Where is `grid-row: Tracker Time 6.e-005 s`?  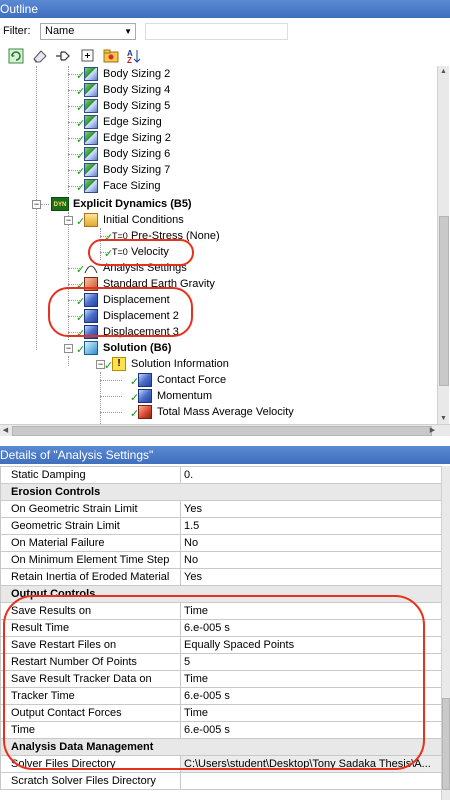 grid-row: Tracker Time 6.e-005 s is located at coordinates (220, 696).